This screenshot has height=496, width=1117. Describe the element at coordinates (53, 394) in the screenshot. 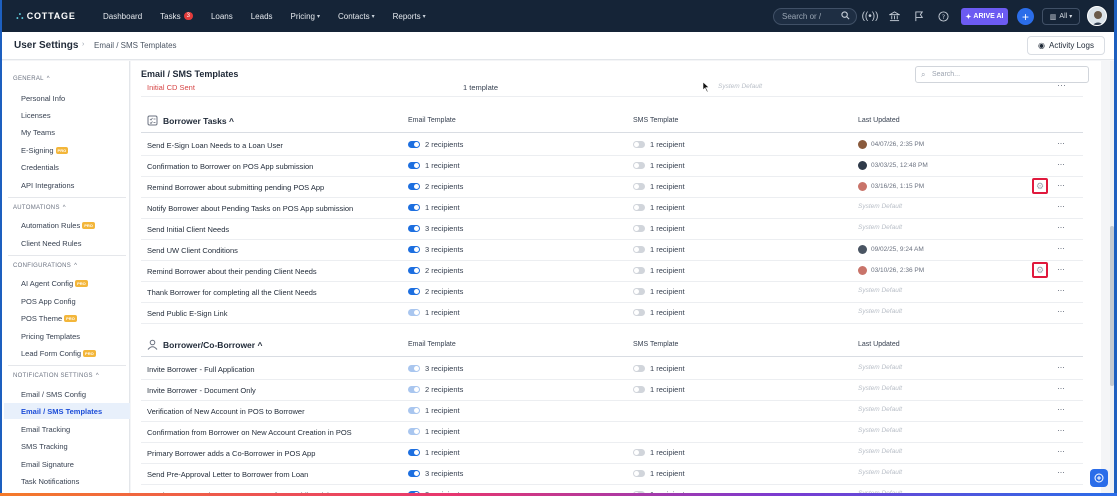

I see `sidebar-item-email-sms-config: Email / SMS Config` at that location.